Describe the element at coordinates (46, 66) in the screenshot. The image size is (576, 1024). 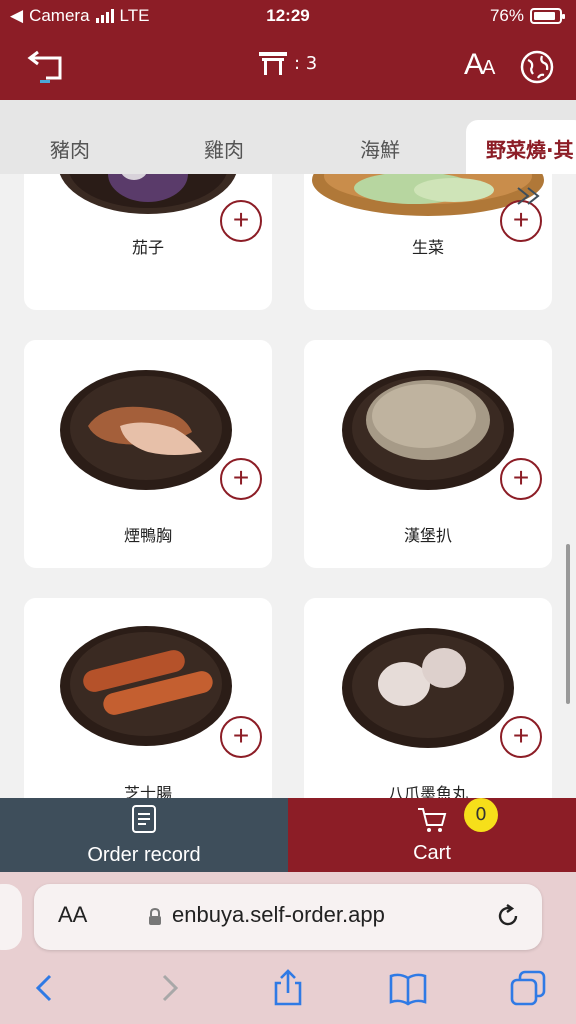
I see `return-icon` at that location.